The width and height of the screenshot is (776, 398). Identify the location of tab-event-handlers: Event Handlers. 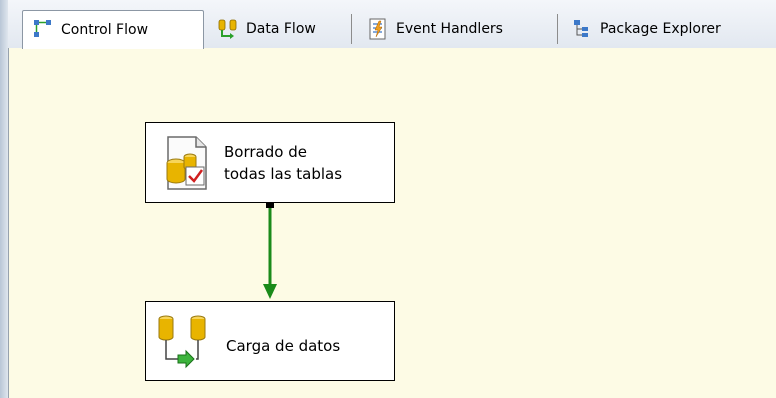
(458, 29).